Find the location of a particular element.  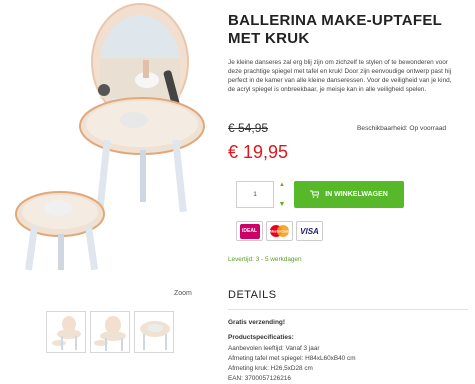

current-price: € 19,95 is located at coordinates (258, 152).